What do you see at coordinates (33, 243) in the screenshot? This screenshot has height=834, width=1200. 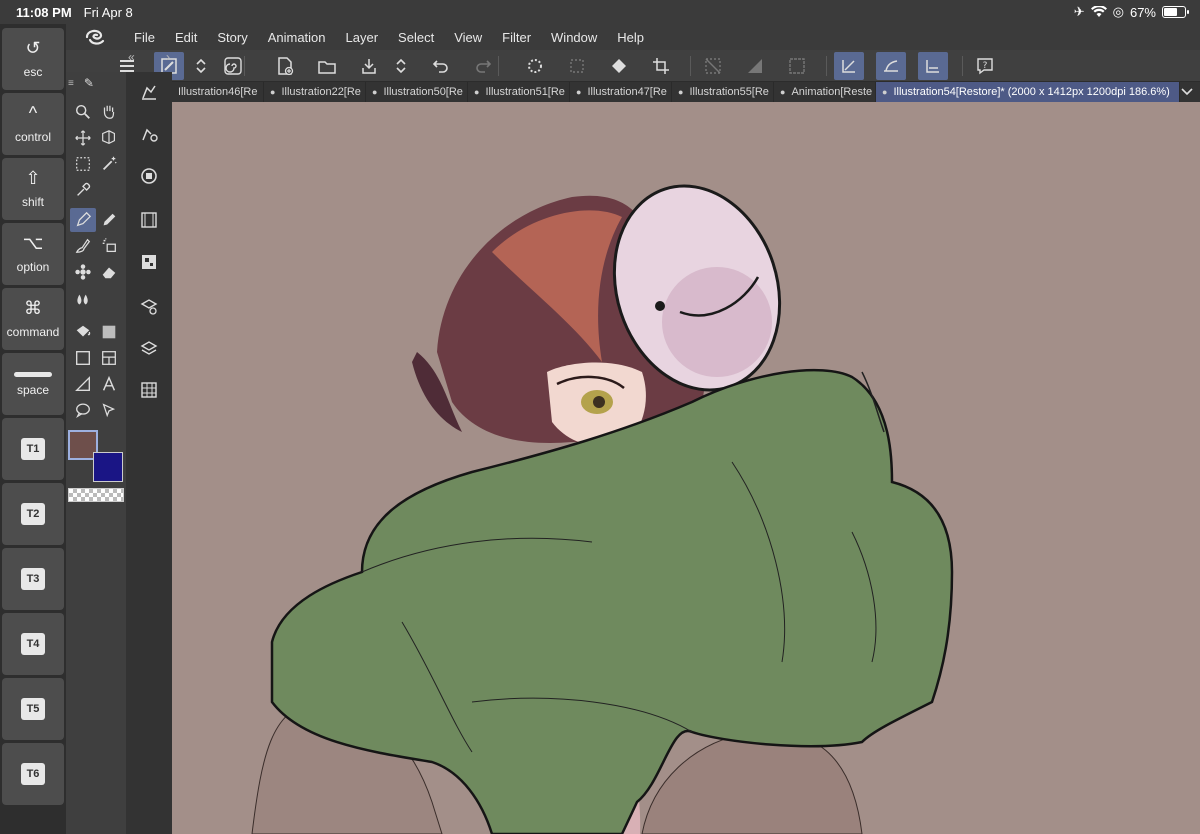 I see `option-glyph-icon: ⌥` at bounding box center [33, 243].